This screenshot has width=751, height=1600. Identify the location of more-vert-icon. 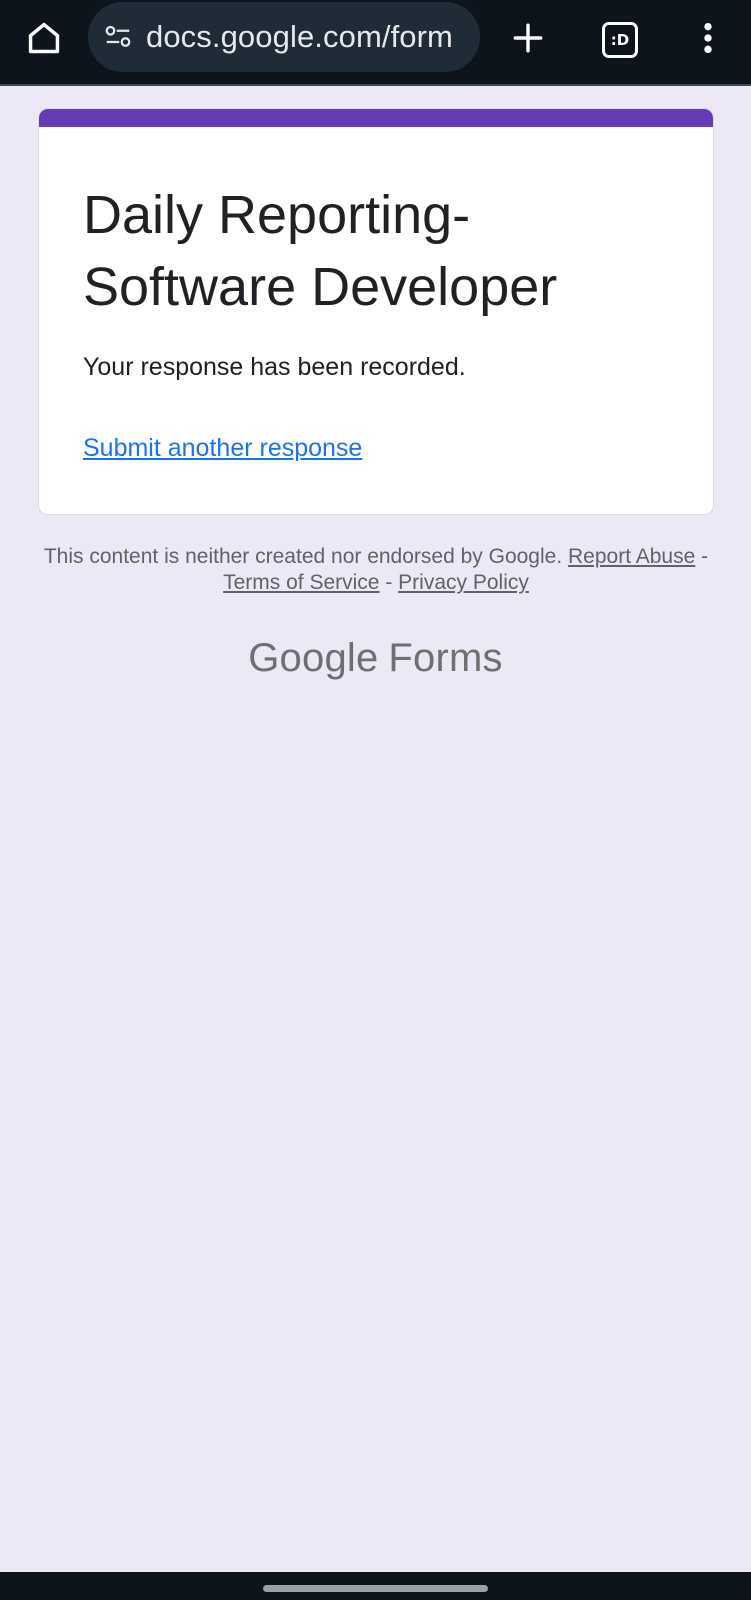
(708, 40).